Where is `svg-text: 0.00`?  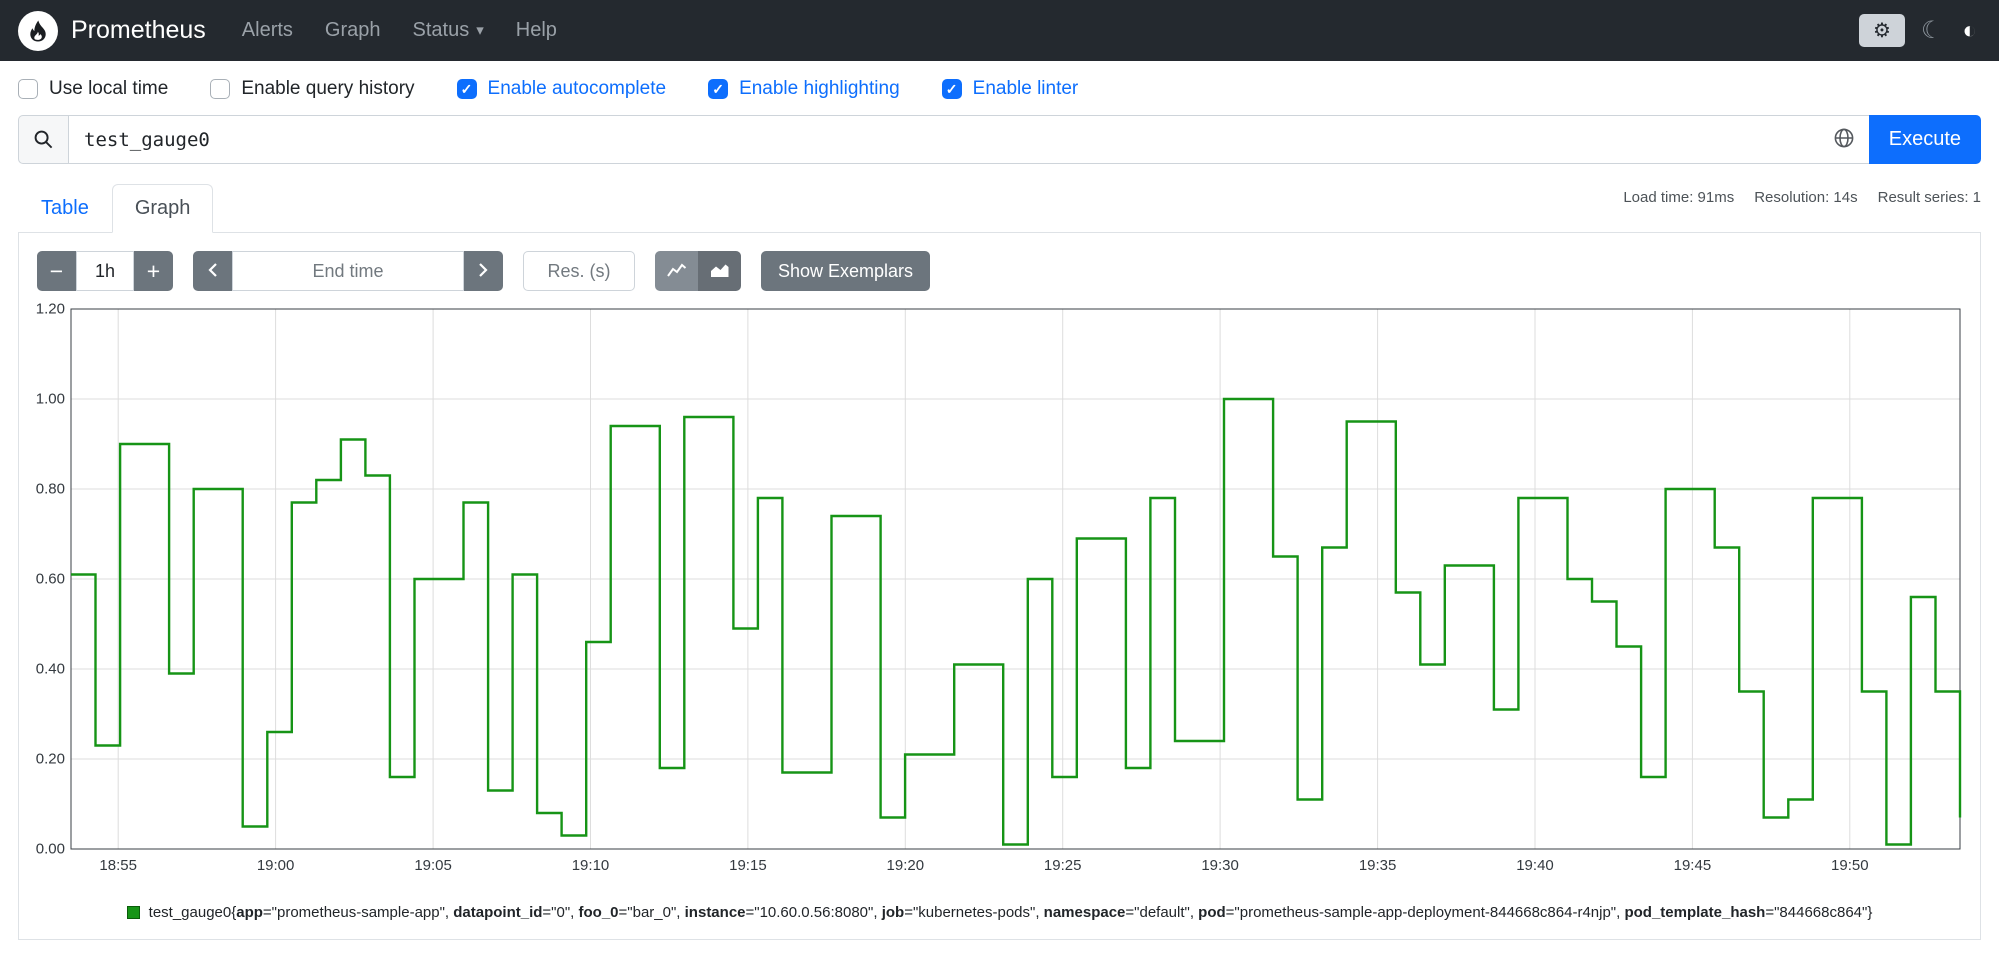
svg-text: 0.00 is located at coordinates (50, 849).